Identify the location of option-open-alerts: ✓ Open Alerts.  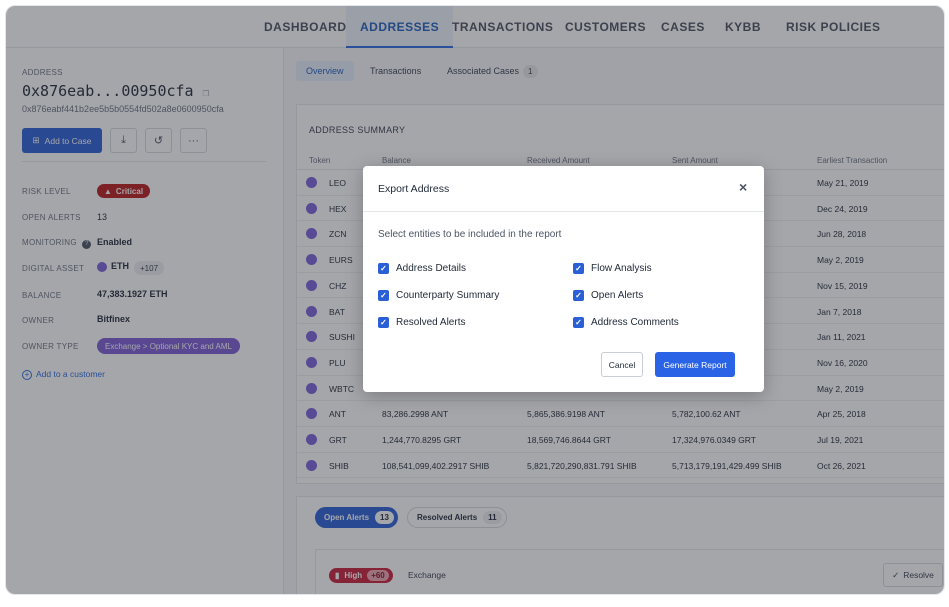
(608, 295).